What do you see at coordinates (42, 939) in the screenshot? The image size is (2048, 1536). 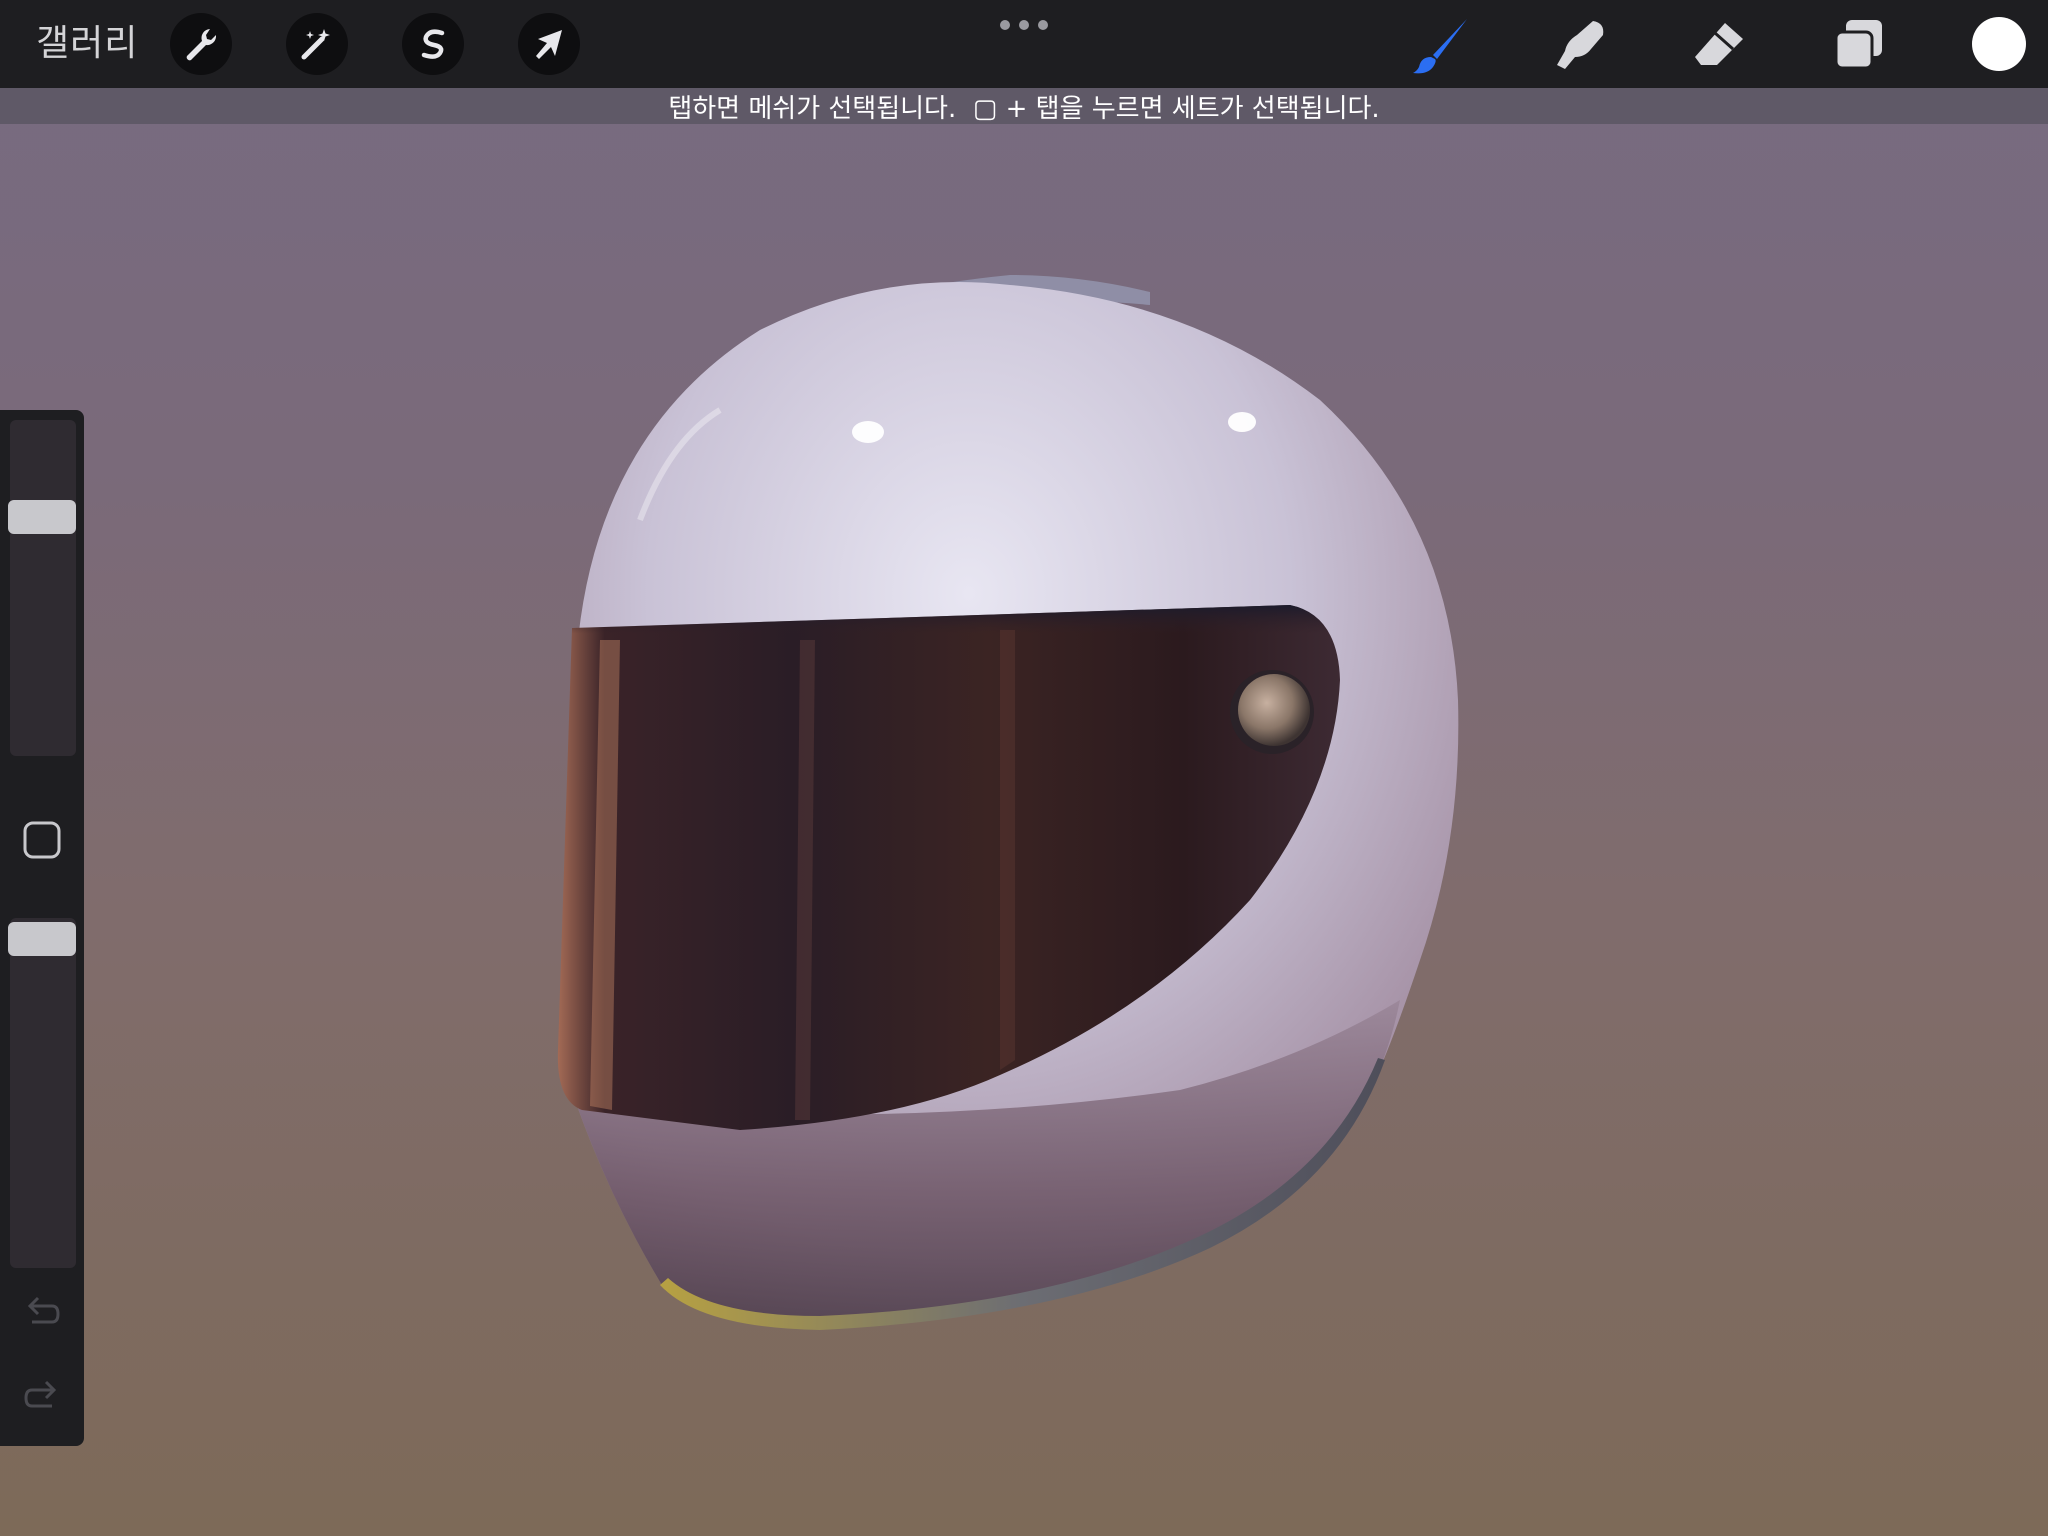 I see `brush-opacity-thumb` at bounding box center [42, 939].